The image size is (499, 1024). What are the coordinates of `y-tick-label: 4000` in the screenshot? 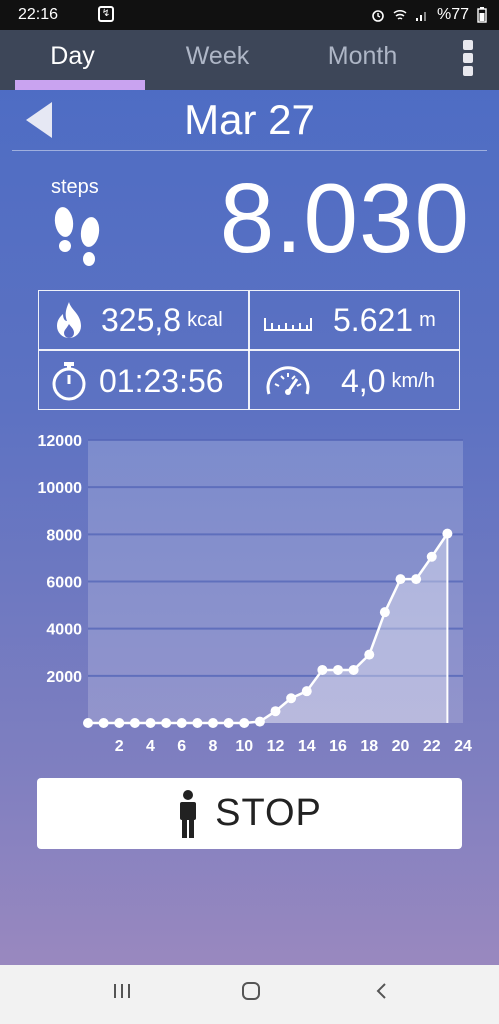 It's located at (64, 630).